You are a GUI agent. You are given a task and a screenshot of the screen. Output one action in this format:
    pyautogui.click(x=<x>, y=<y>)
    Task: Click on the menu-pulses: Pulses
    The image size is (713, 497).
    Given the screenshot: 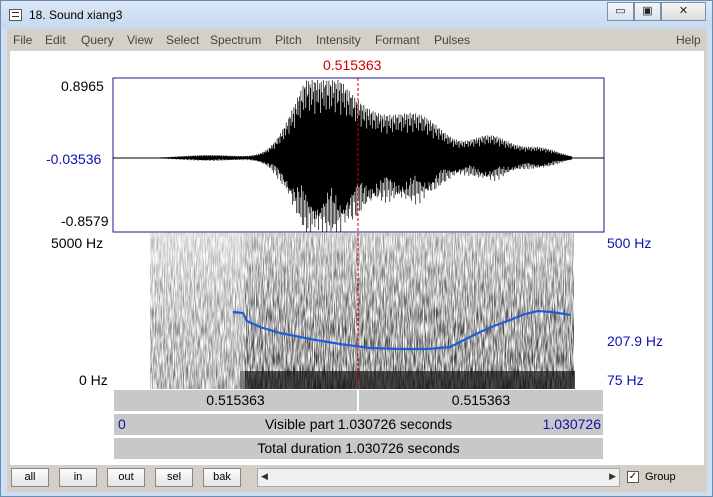 What is the action you would take?
    pyautogui.click(x=452, y=40)
    